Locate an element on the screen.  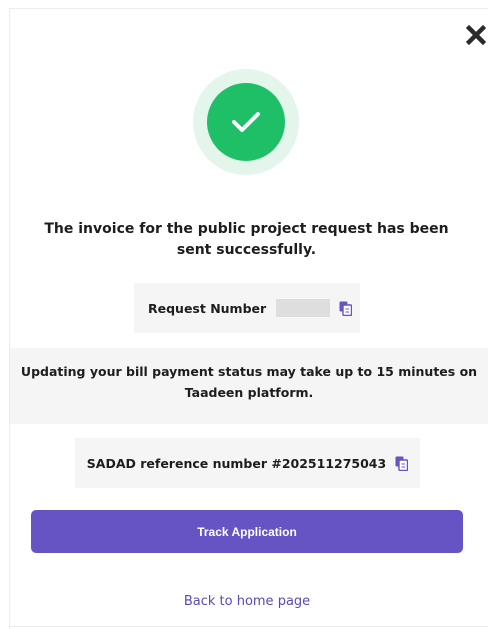
dialog-left-border is located at coordinates (9, 318).